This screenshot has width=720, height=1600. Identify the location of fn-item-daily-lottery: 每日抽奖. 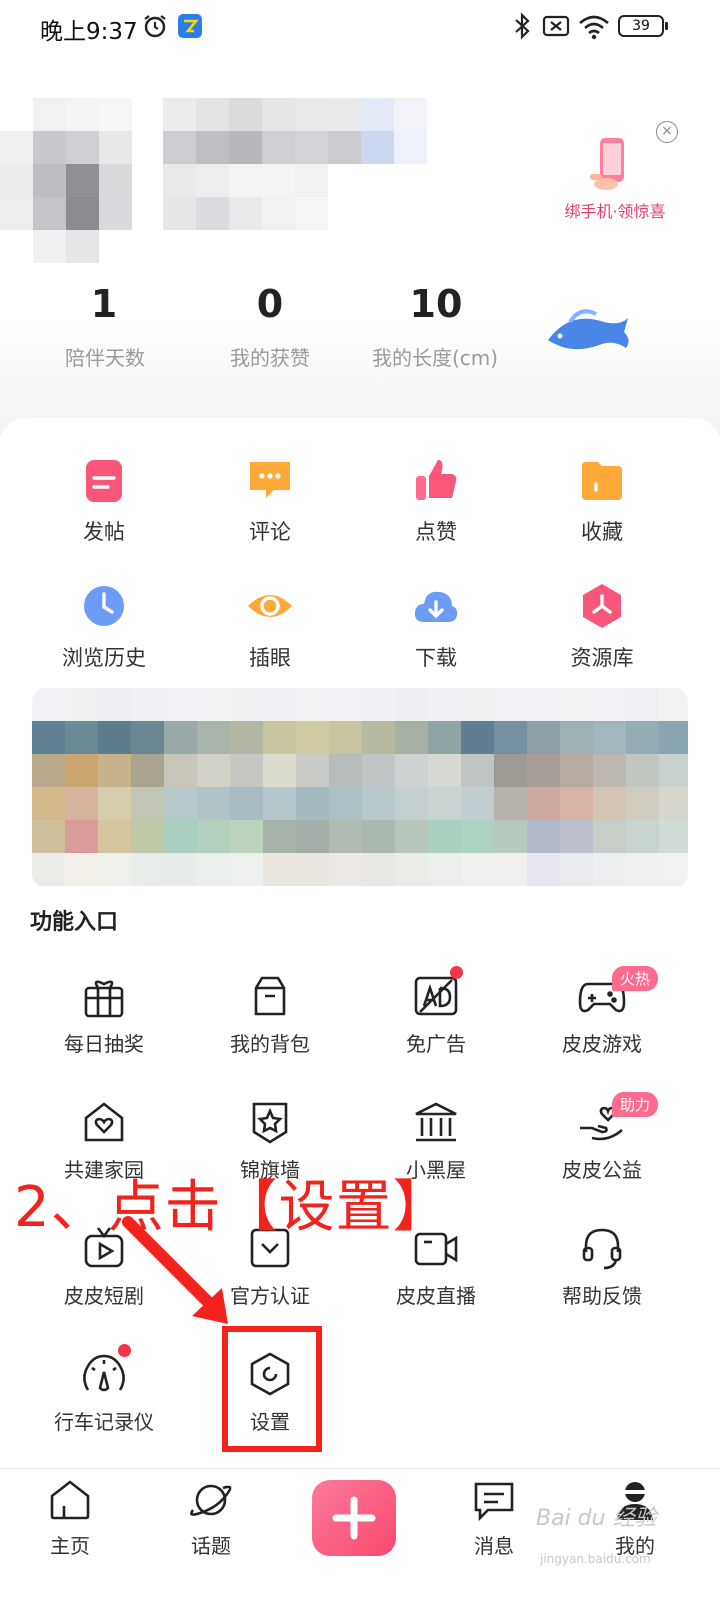
(104, 1014).